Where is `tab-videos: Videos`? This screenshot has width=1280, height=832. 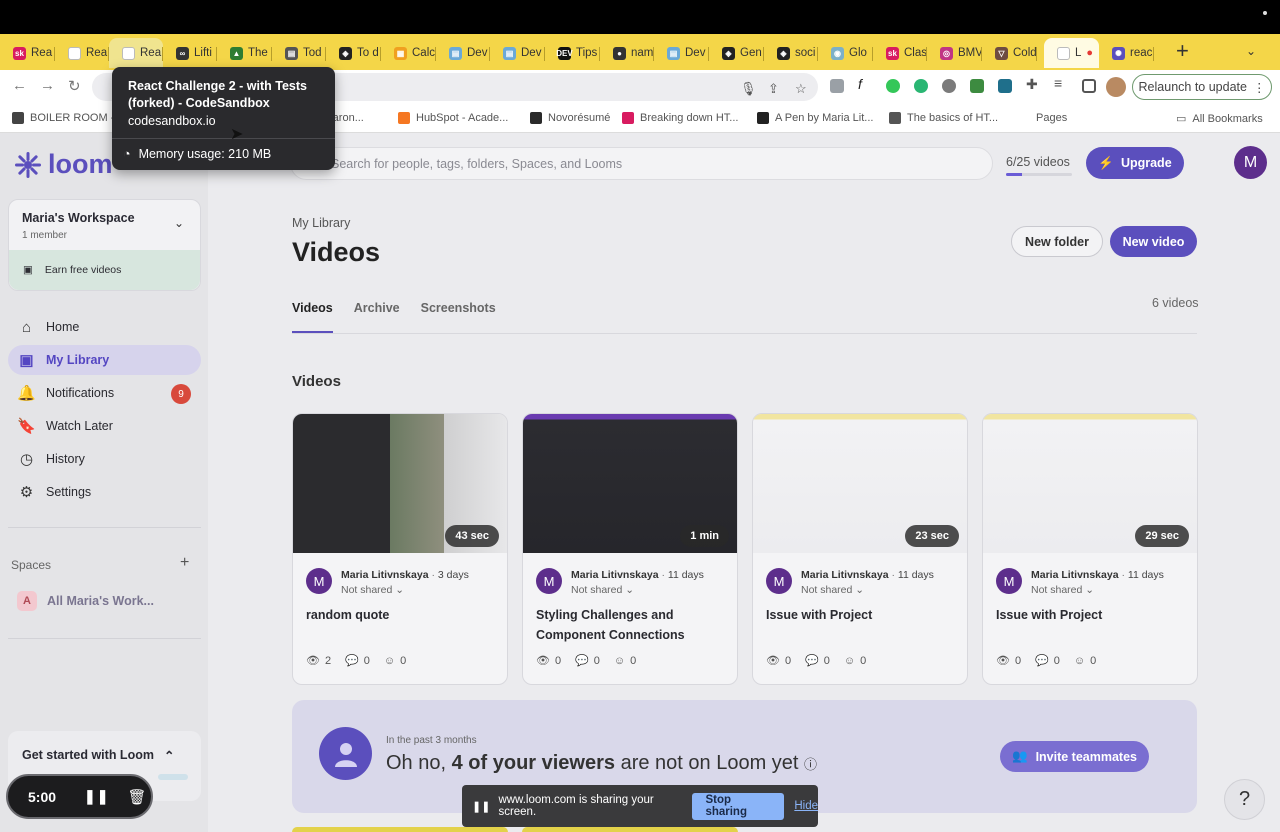 tab-videos: Videos is located at coordinates (312, 317).